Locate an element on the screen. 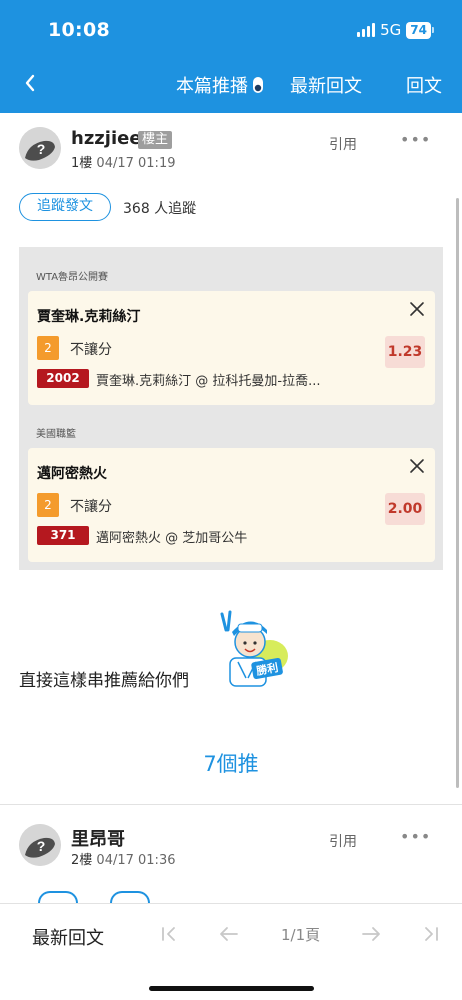 This screenshot has width=462, height=1000. push-broadcast-button: 本篇推播 is located at coordinates (220, 85).